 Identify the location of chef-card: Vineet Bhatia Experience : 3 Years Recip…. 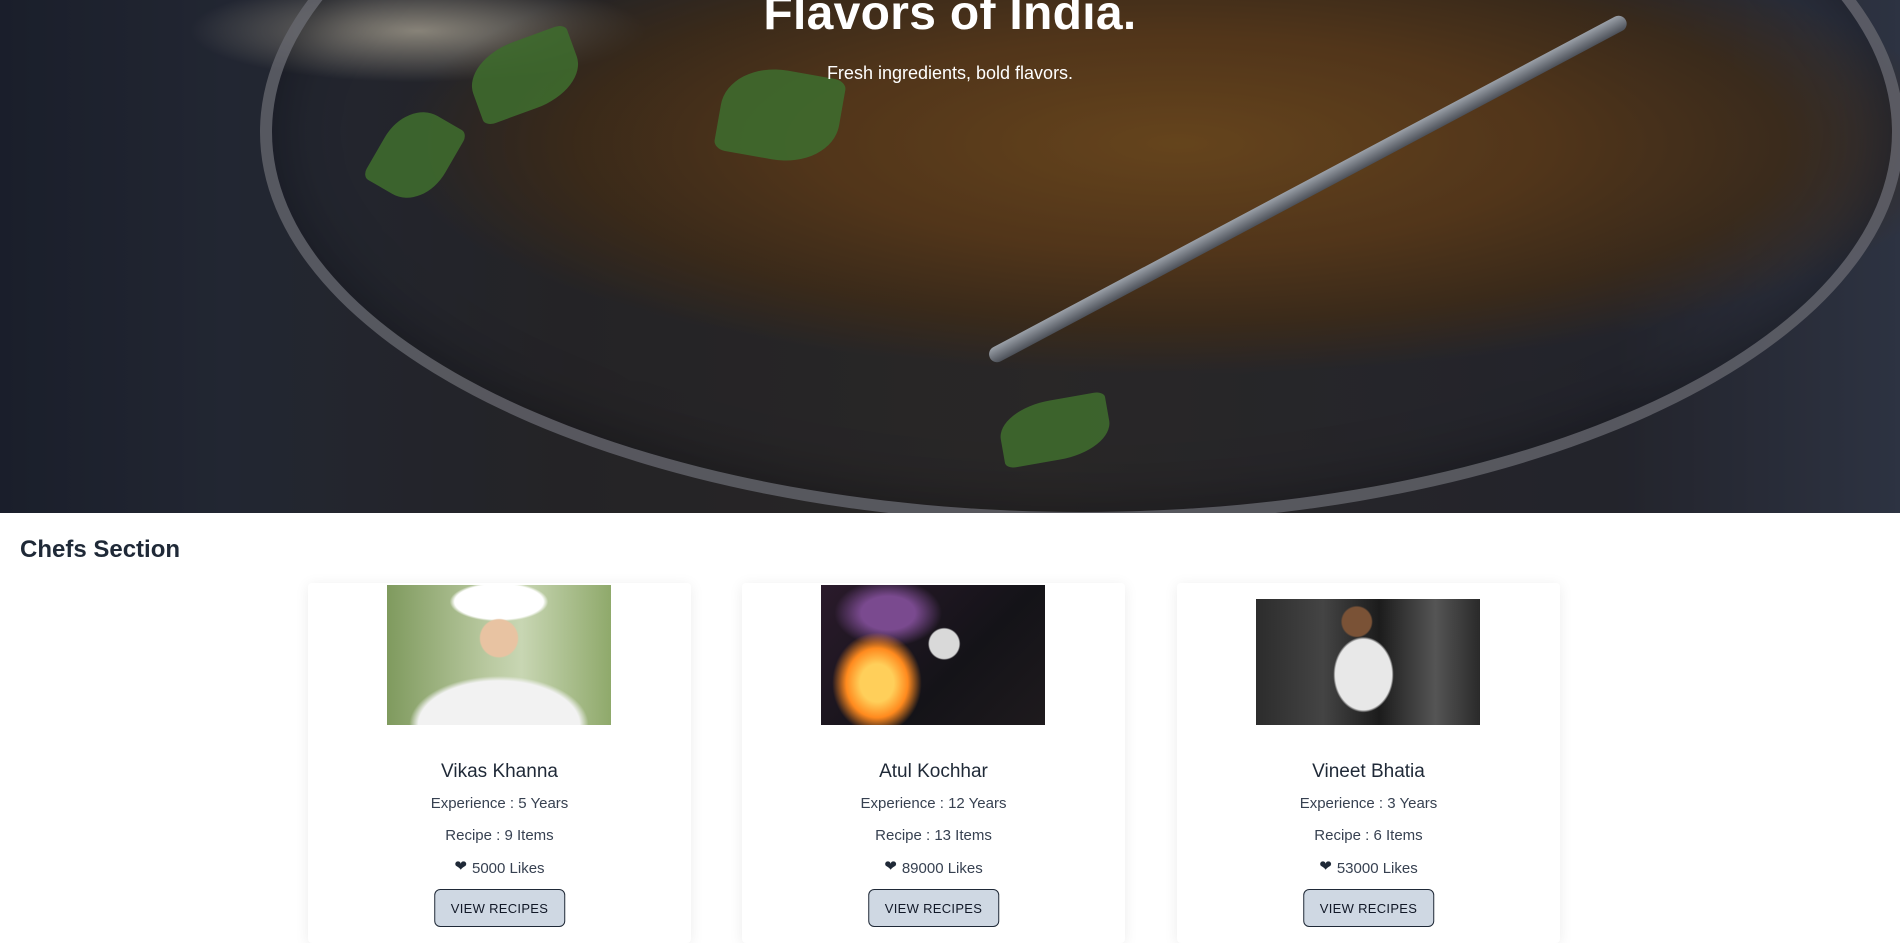
(1368, 763).